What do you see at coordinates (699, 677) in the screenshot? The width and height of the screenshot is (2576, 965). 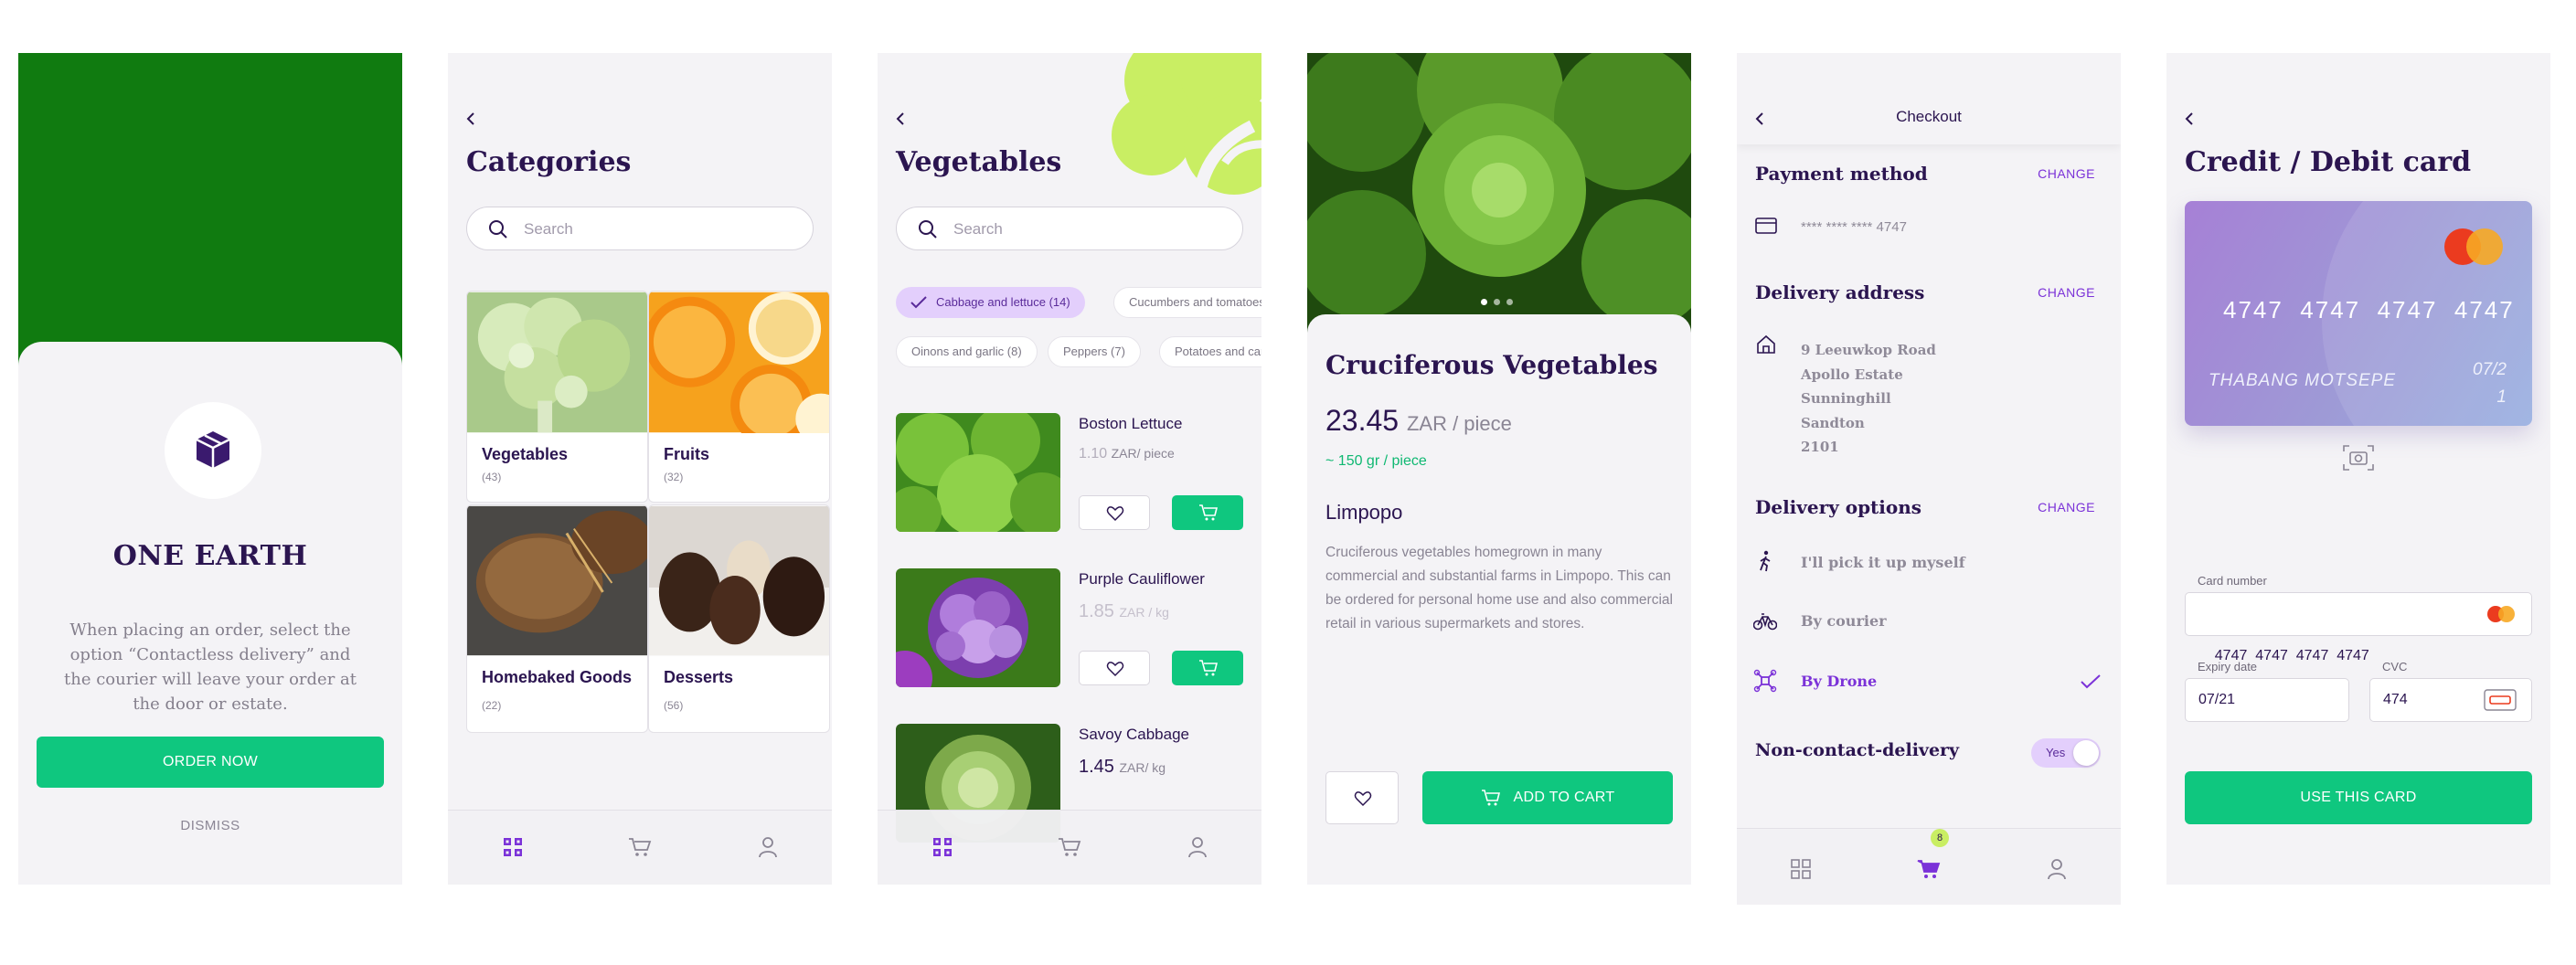 I see `category-name: Desserts` at bounding box center [699, 677].